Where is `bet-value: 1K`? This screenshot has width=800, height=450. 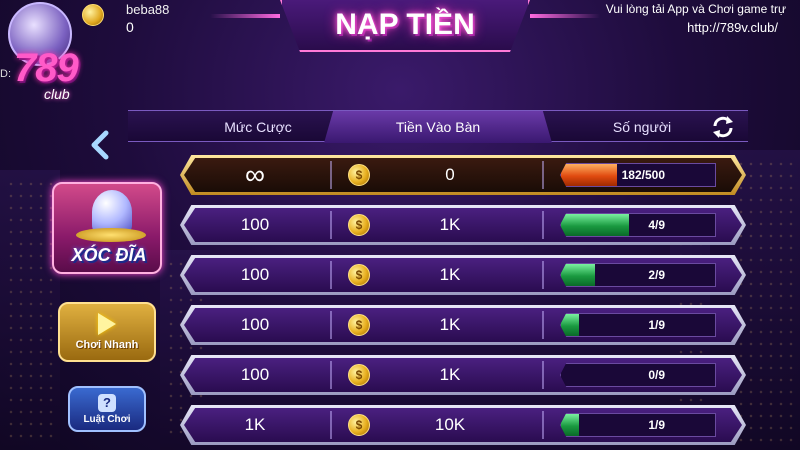
bet-value: 1K is located at coordinates (255, 424).